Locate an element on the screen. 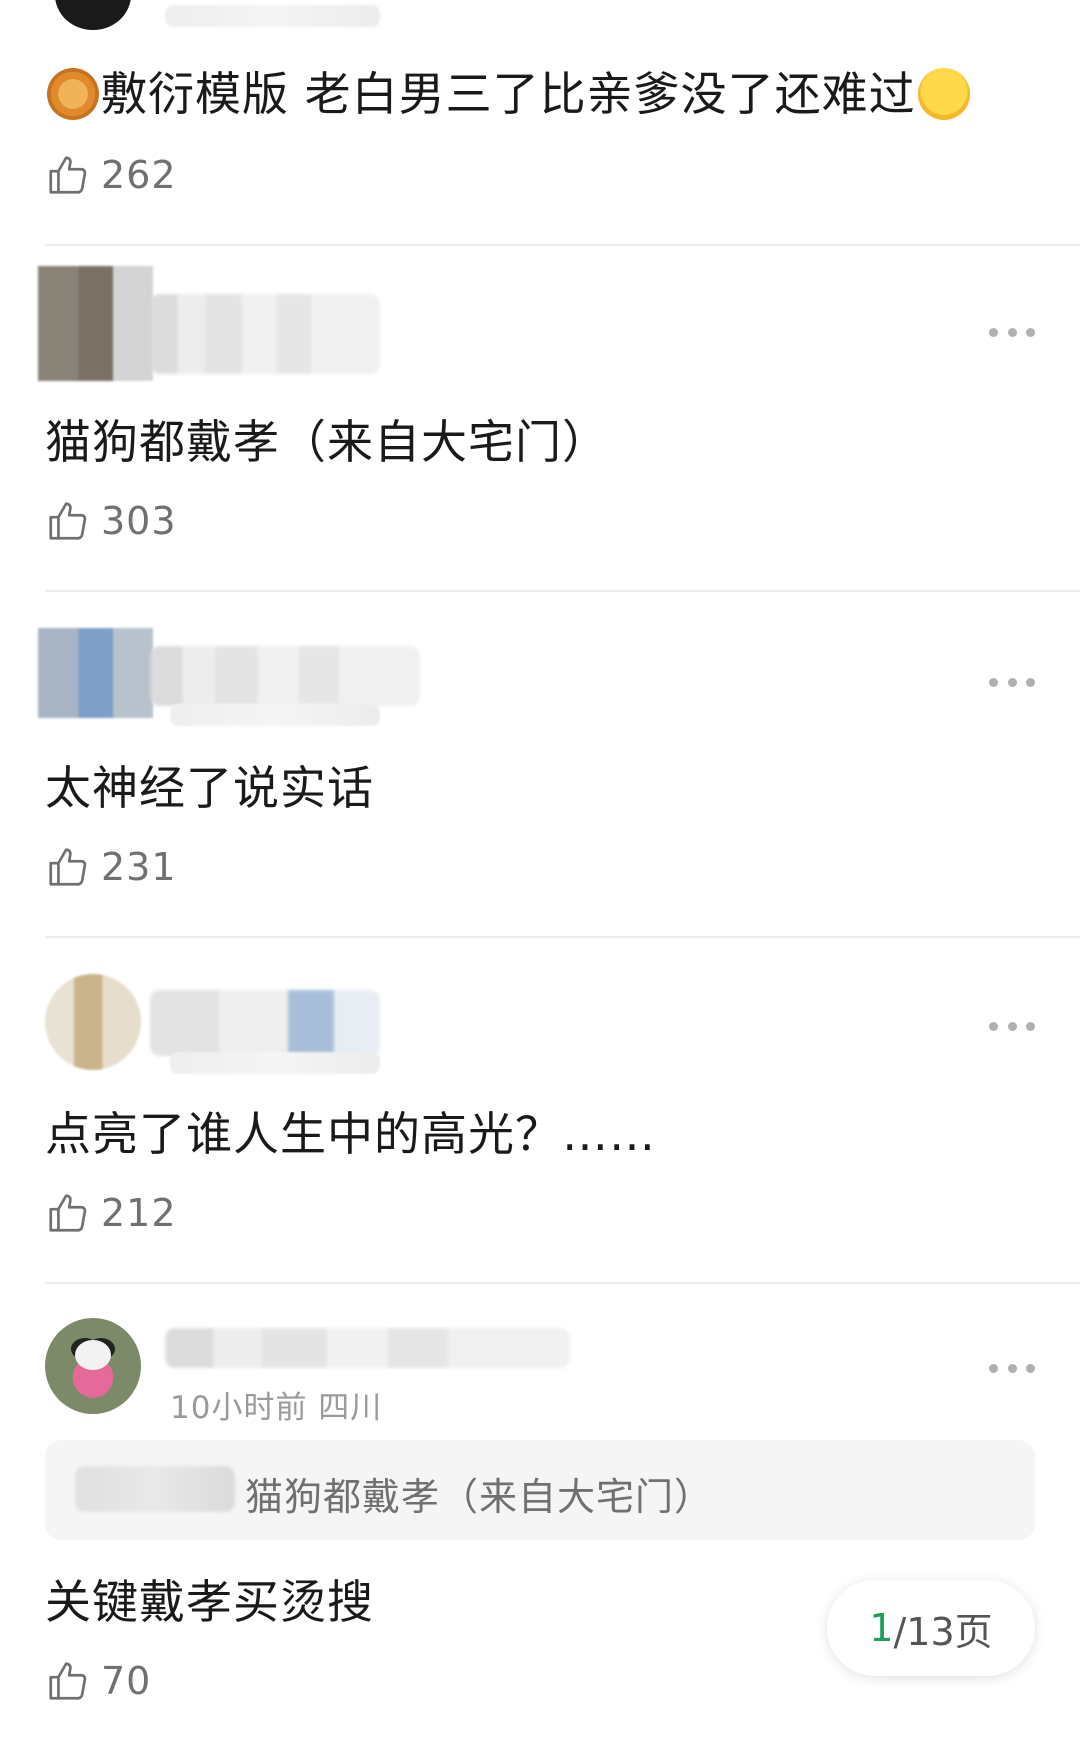  comment-text: 太神经了说实话 is located at coordinates (209, 788).